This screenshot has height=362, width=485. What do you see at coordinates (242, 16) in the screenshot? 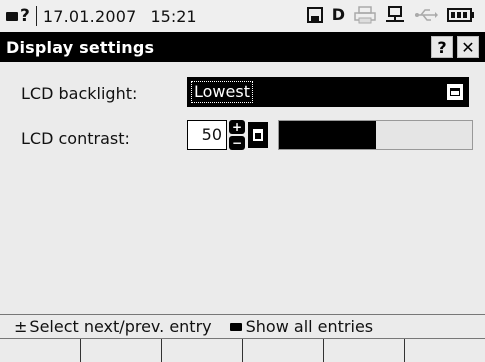
I see `status-bar: ? 17.01.2007 15:21 D` at bounding box center [242, 16].